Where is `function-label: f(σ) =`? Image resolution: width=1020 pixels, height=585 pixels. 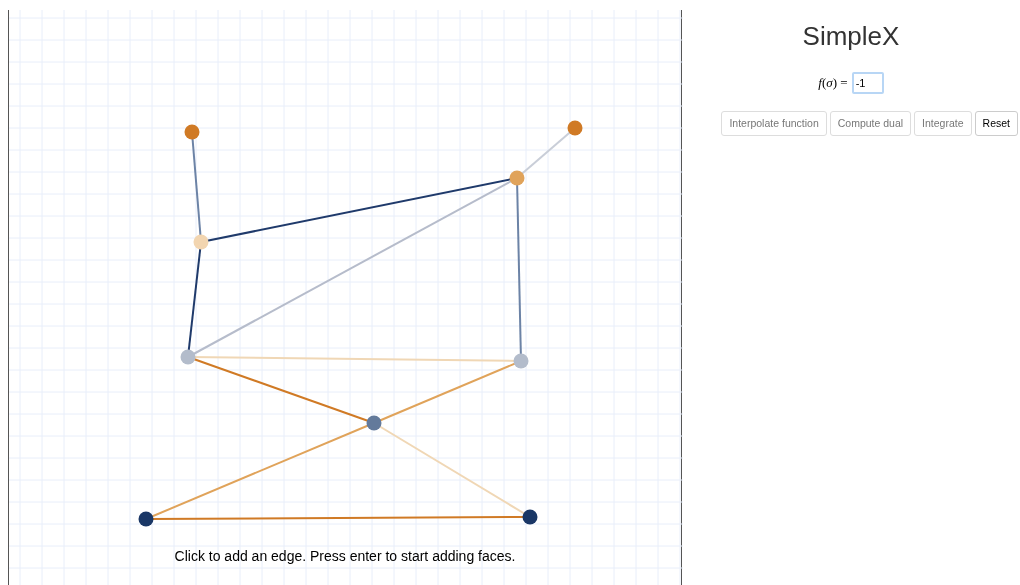
function-label: f(σ) = is located at coordinates (833, 83).